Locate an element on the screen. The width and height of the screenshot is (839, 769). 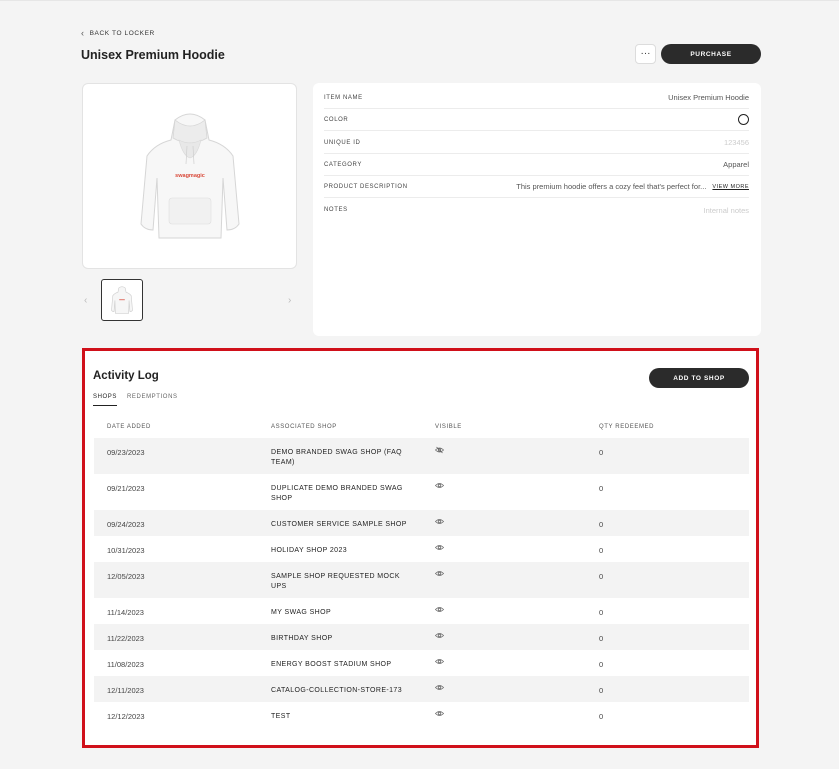
row-date-added: 09/24/2023 is located at coordinates (126, 524).